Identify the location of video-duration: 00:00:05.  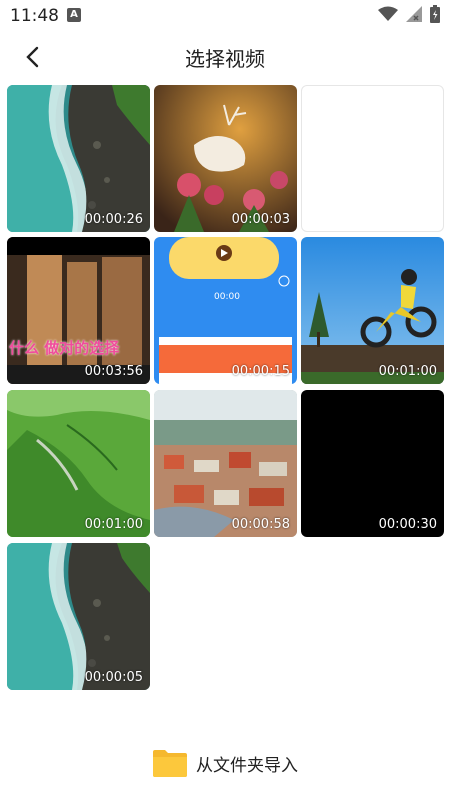
(113, 677).